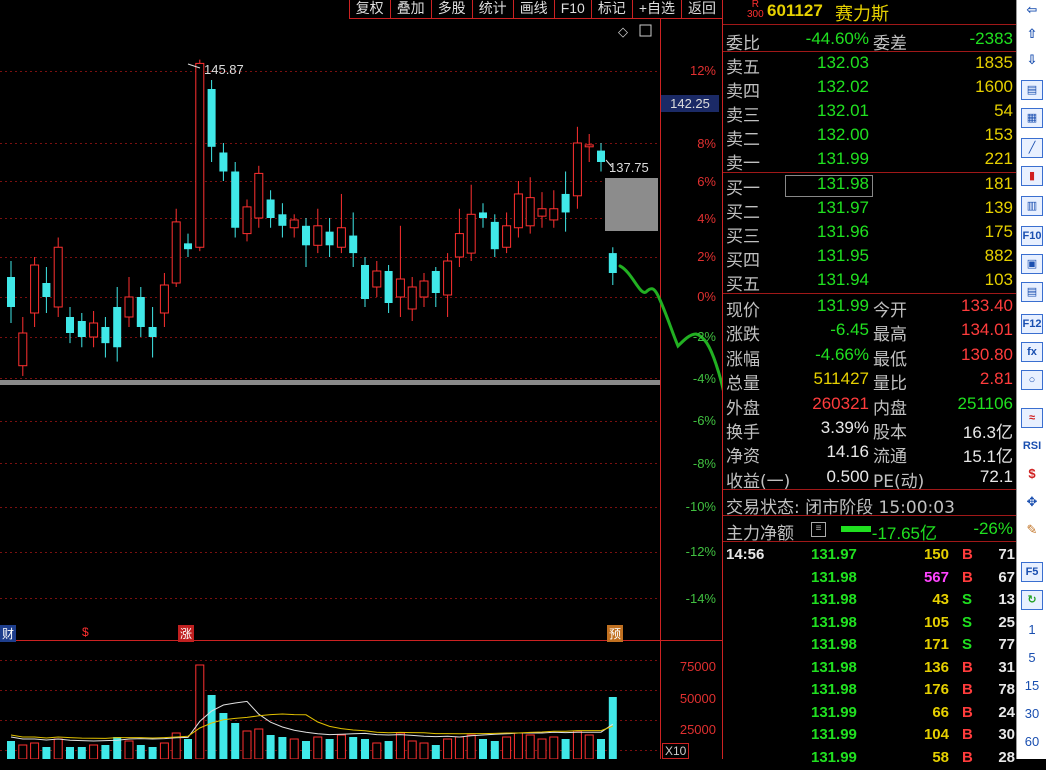 The width and height of the screenshot is (1046, 770). Describe the element at coordinates (870, 736) in the screenshot. I see `tick-row: 131.99 104 B 30` at that location.